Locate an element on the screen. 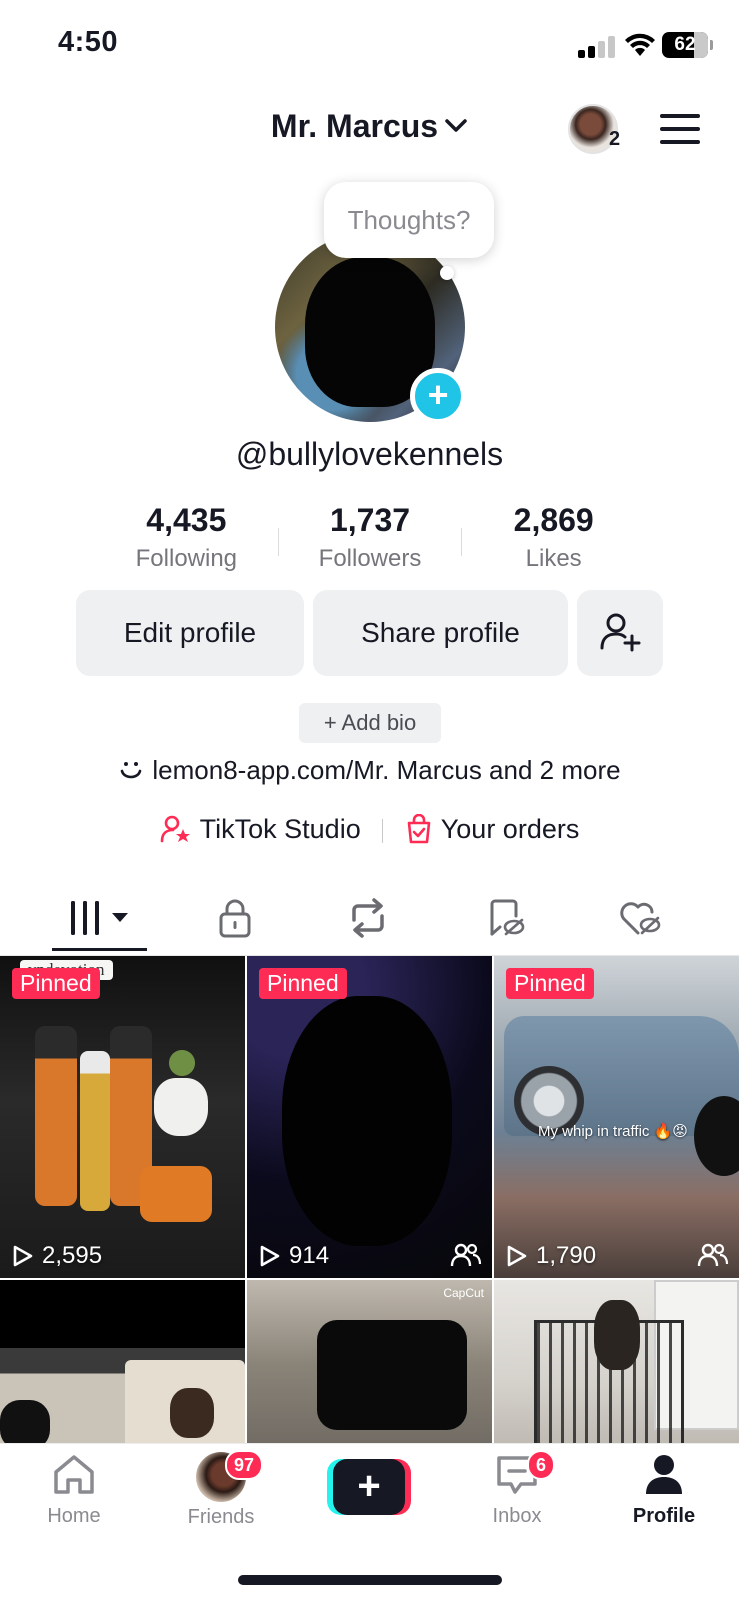  account-switcher: Mr. Marcus is located at coordinates (369, 126).